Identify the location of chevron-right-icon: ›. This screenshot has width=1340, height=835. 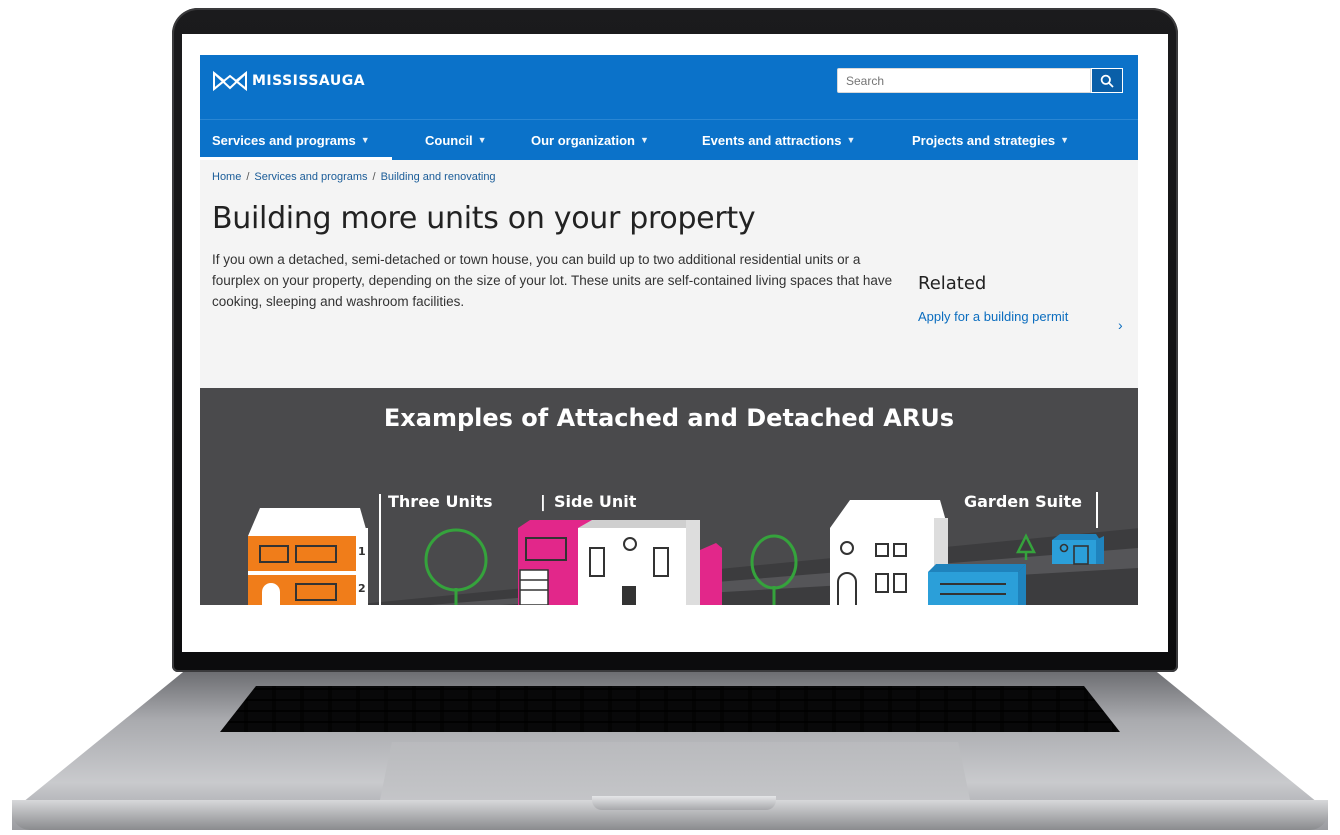
(1120, 325).